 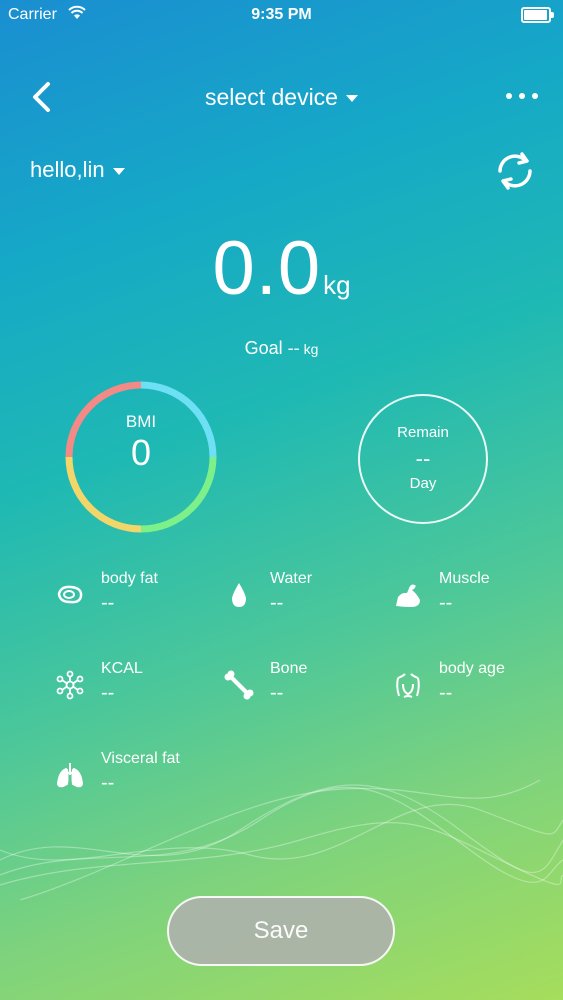 What do you see at coordinates (267, 268) in the screenshot?
I see `weight-value: 0.0` at bounding box center [267, 268].